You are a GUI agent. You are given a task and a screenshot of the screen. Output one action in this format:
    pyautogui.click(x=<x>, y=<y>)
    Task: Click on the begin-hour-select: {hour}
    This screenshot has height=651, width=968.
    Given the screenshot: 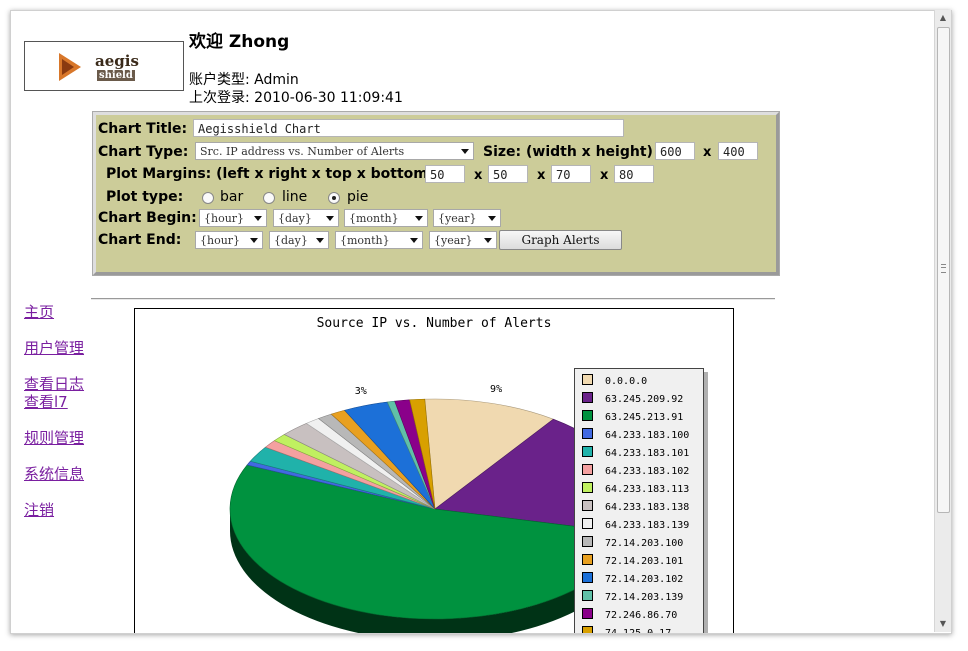 What is the action you would take?
    pyautogui.click(x=233, y=218)
    